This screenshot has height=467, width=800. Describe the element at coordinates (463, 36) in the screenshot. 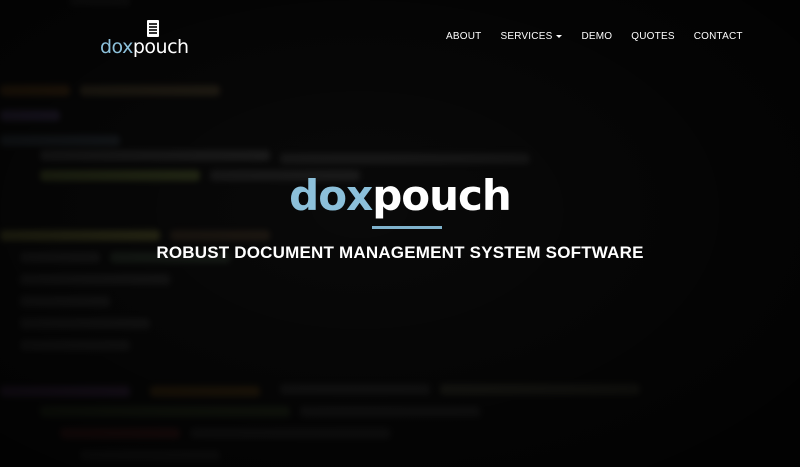

I see `nav-item-about: ABOUT` at that location.